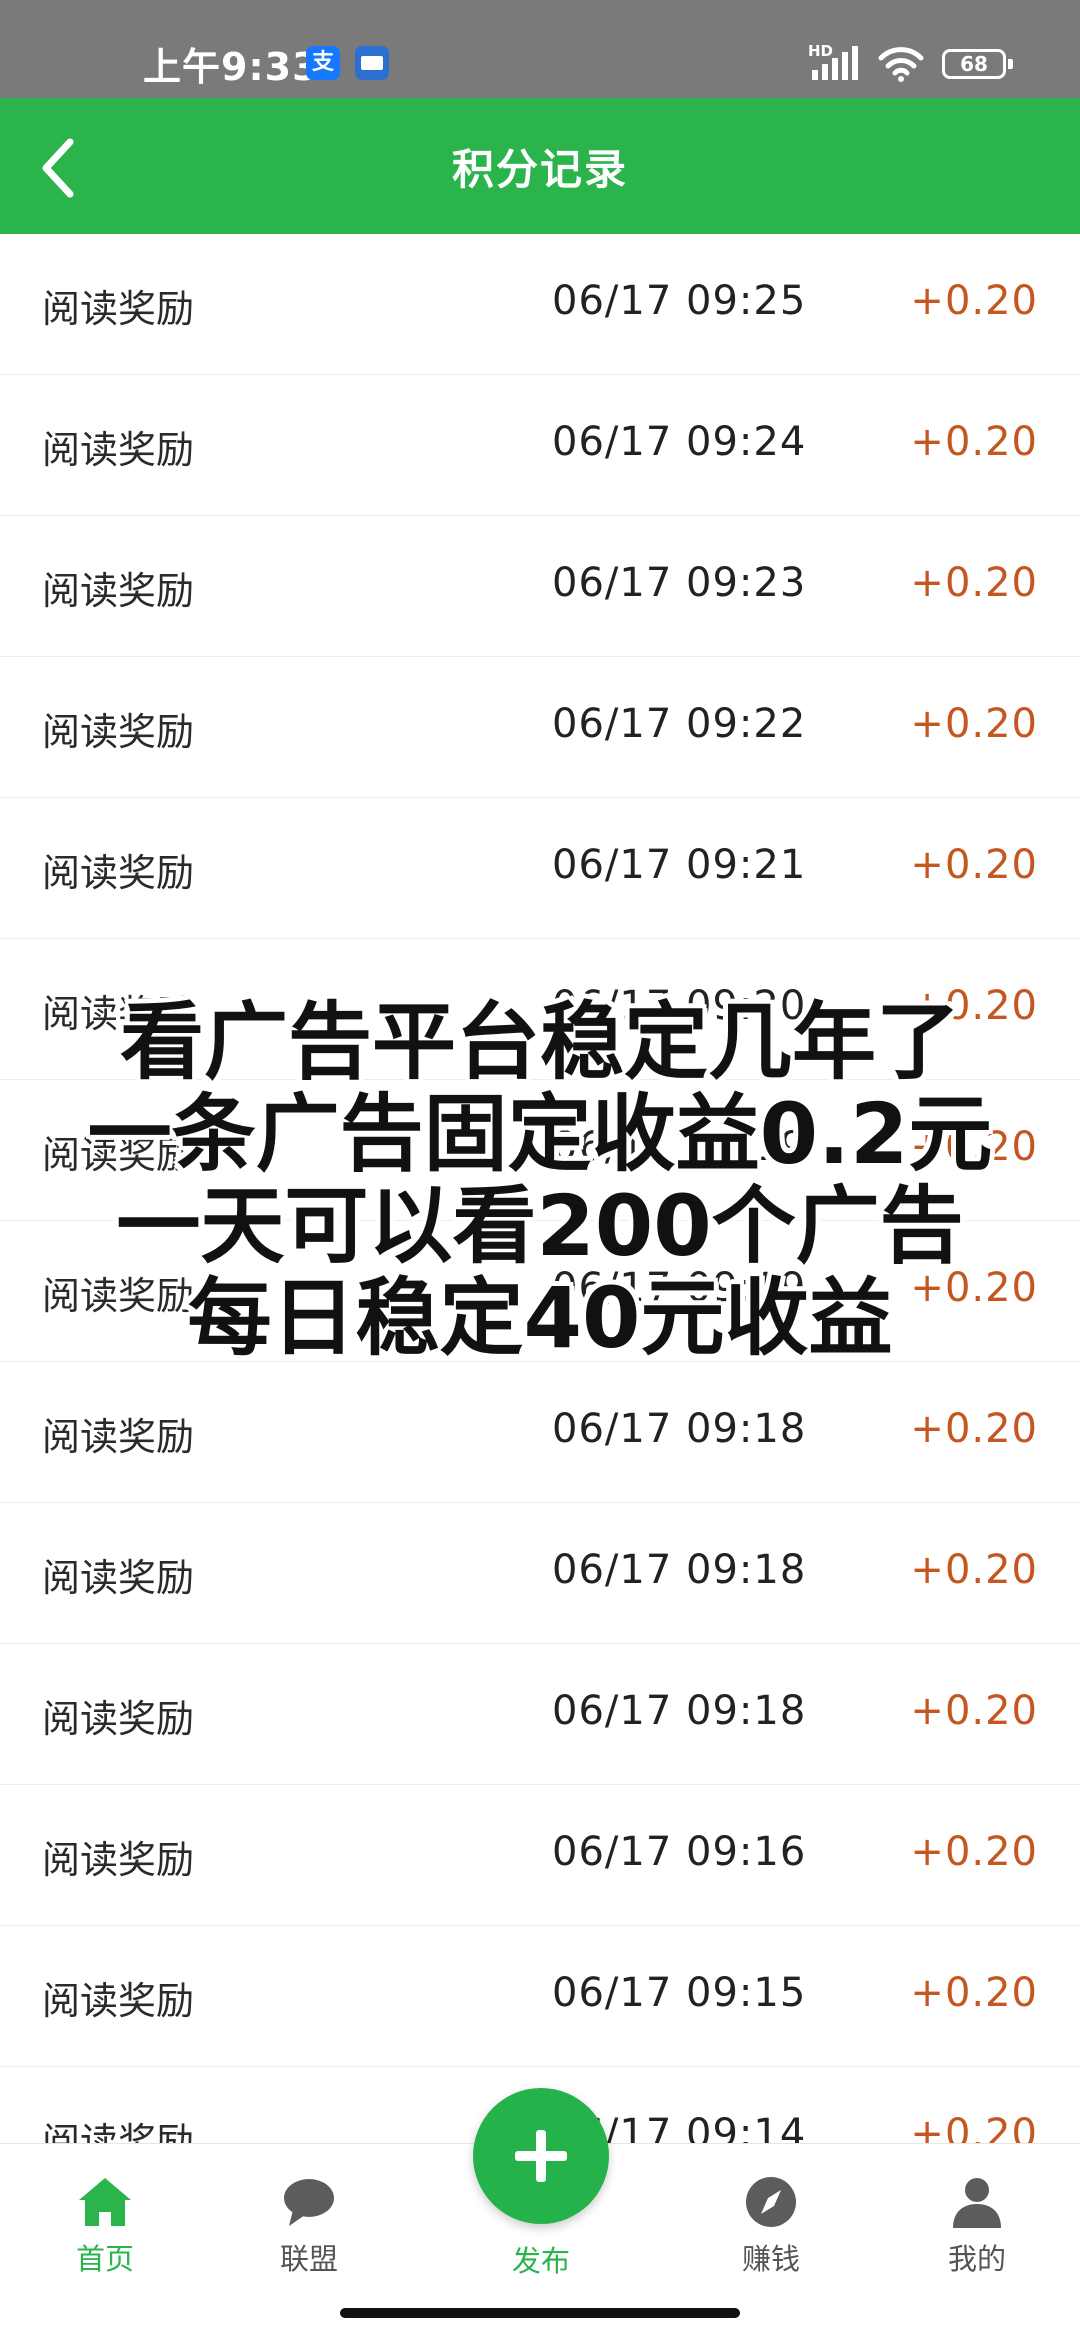 The image size is (1080, 2340). Describe the element at coordinates (977, 64) in the screenshot. I see `battery-icon: 68` at that location.